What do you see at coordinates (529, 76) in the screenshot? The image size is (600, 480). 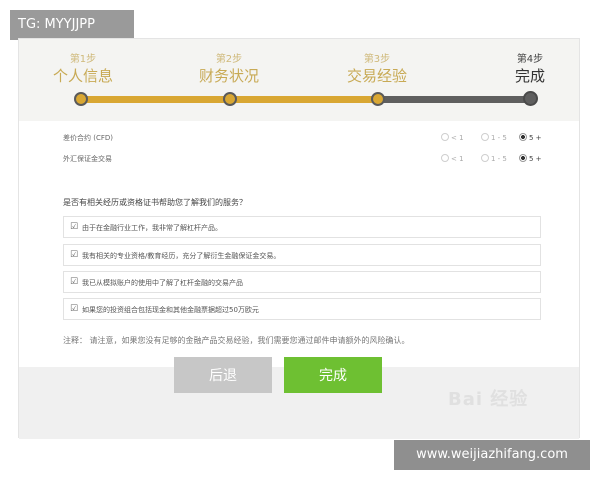 I see `step-4-name: 完成` at bounding box center [529, 76].